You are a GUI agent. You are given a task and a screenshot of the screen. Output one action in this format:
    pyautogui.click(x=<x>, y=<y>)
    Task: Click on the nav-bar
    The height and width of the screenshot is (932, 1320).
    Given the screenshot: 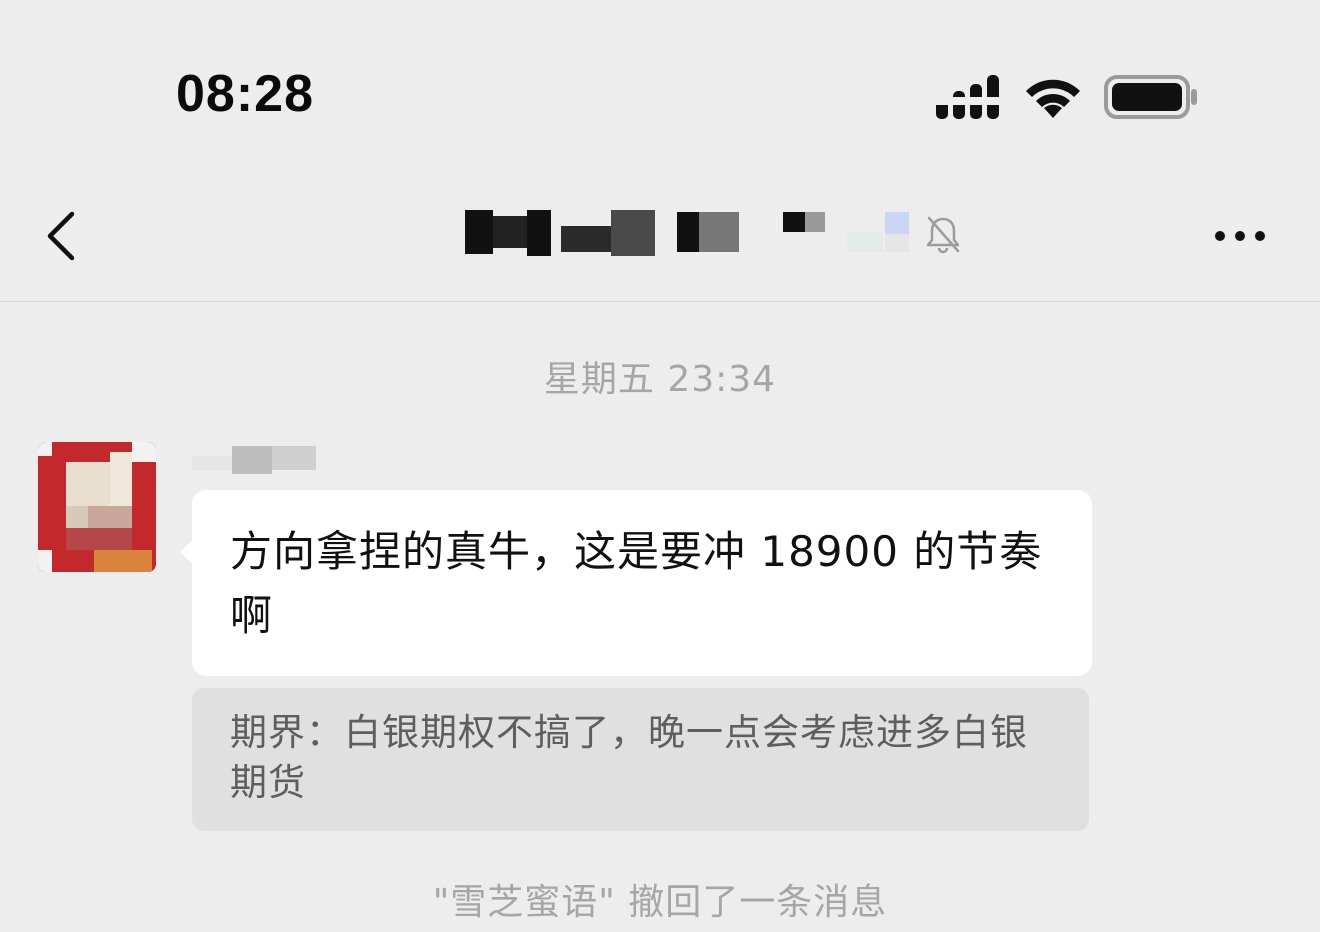 What is the action you would take?
    pyautogui.click(x=660, y=241)
    